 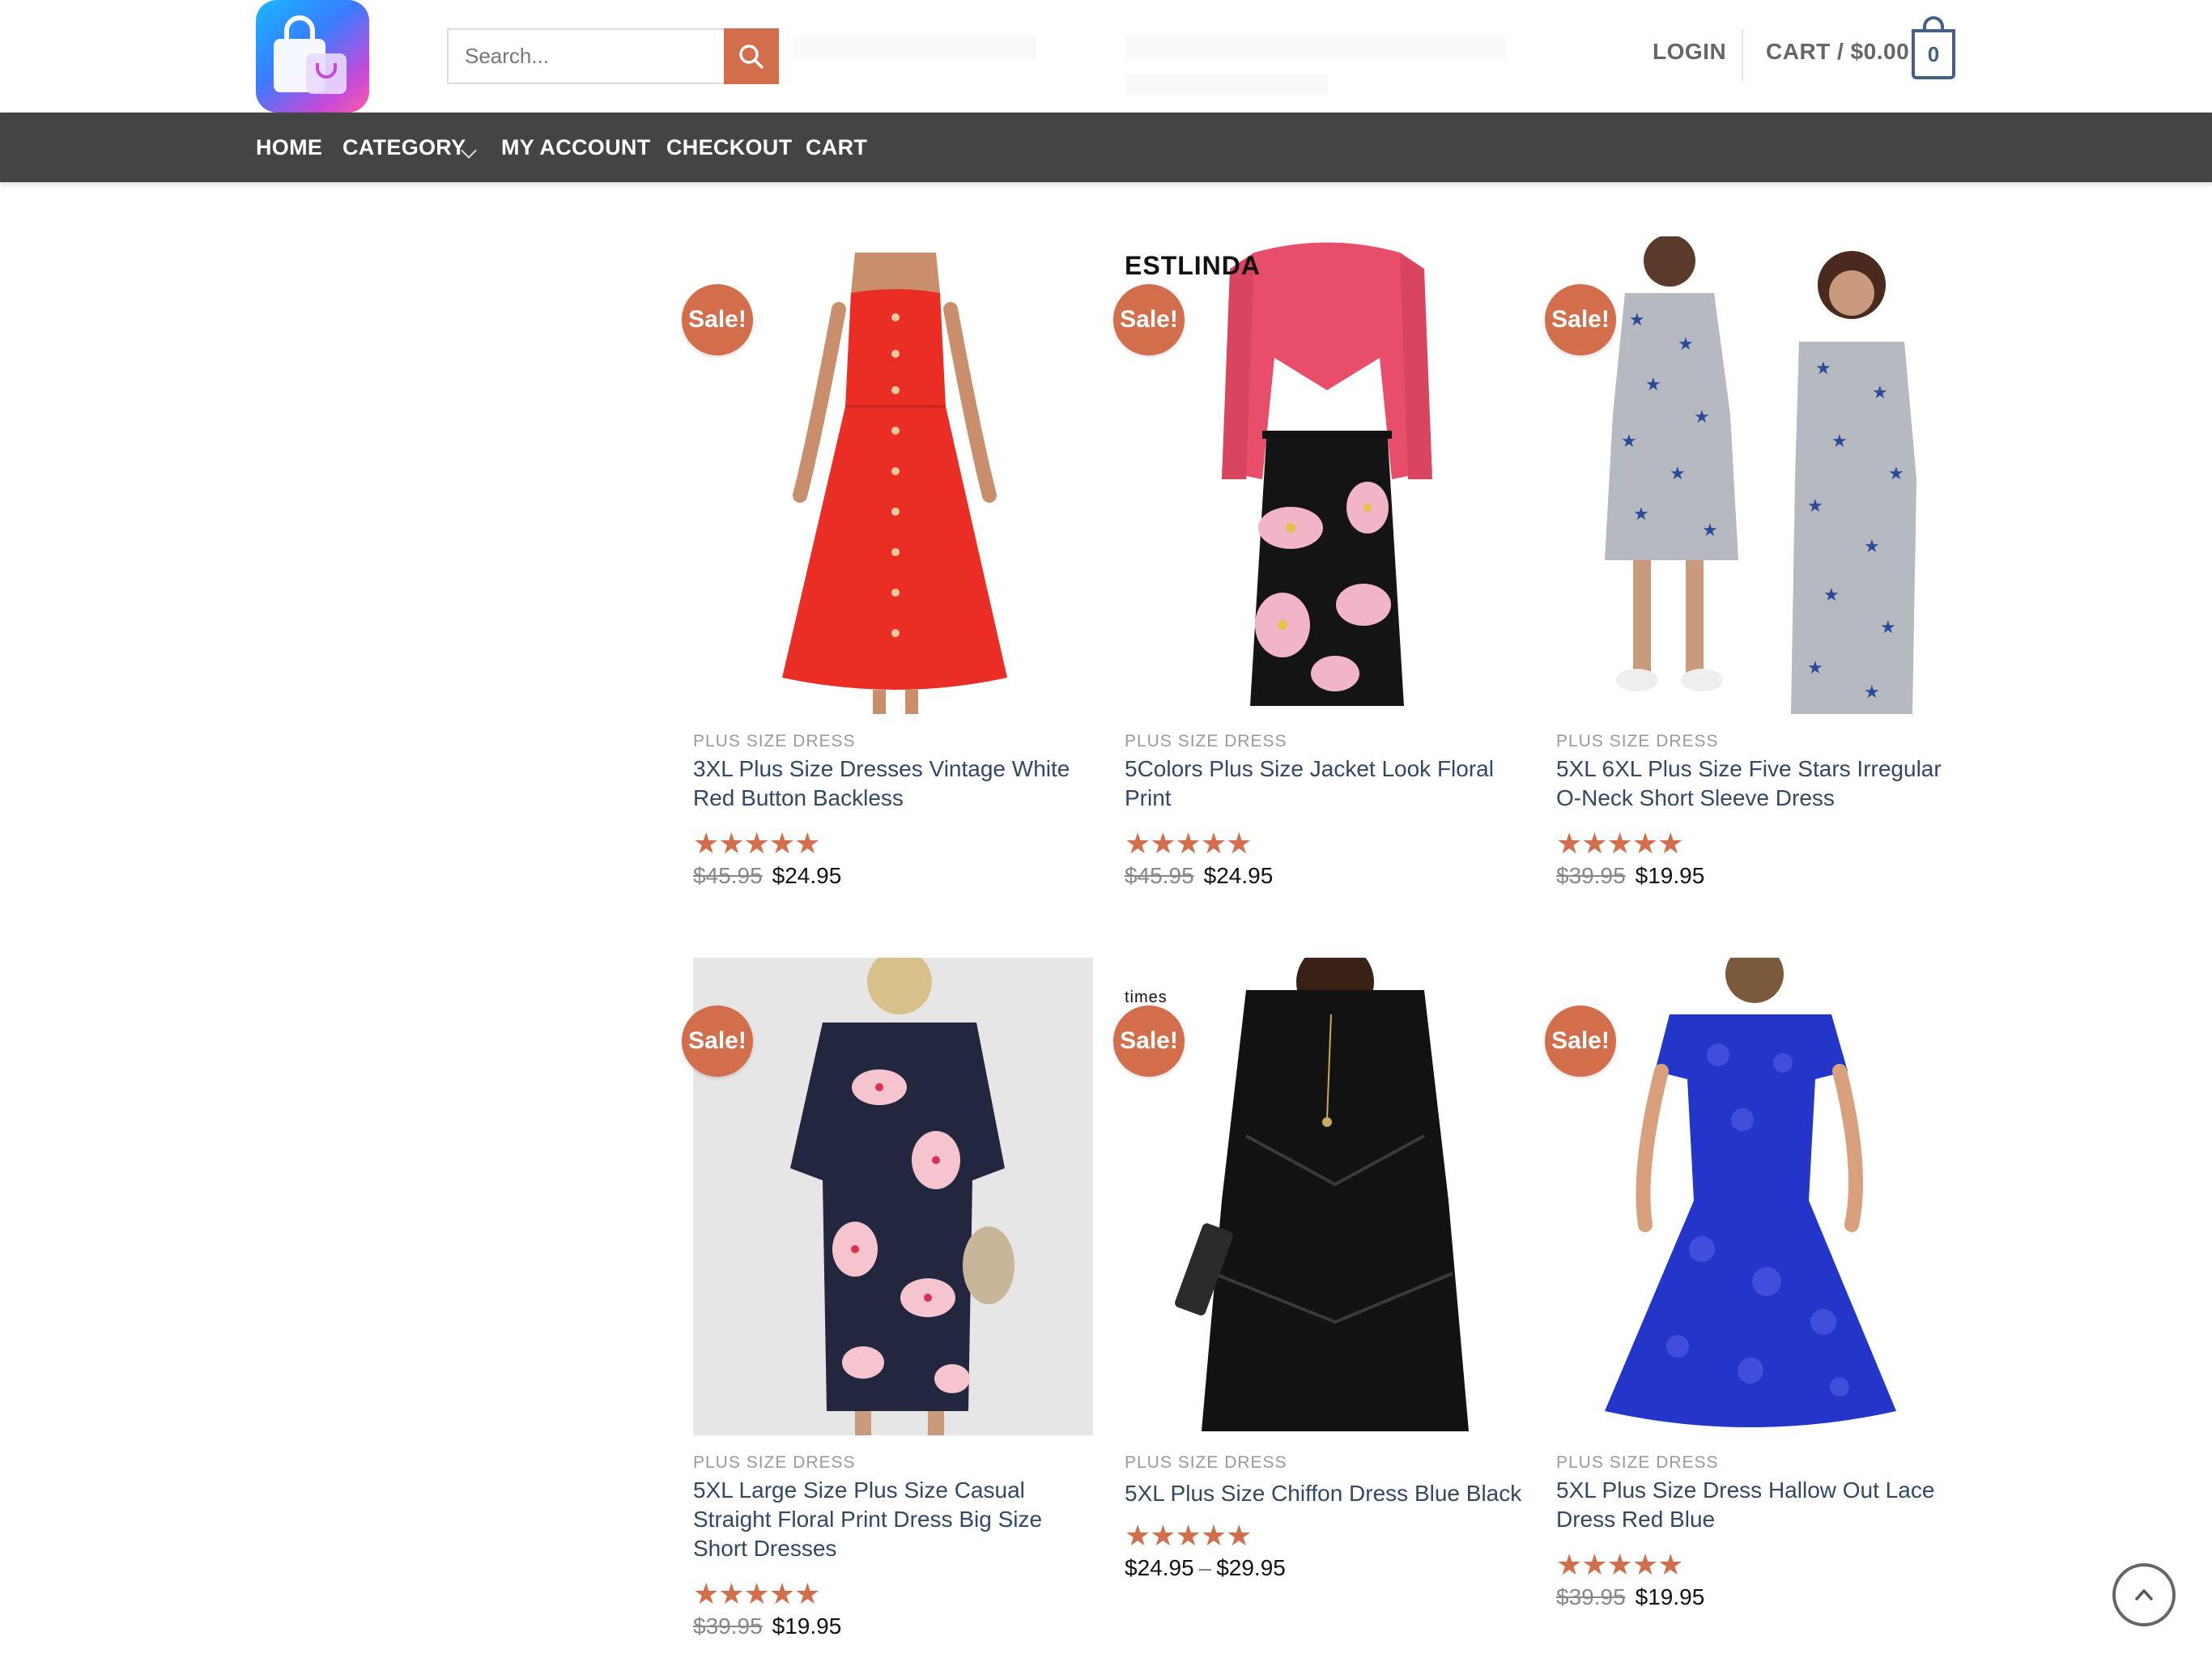 I want to click on image-brand-text: ESTLINDA, so click(x=1193, y=265).